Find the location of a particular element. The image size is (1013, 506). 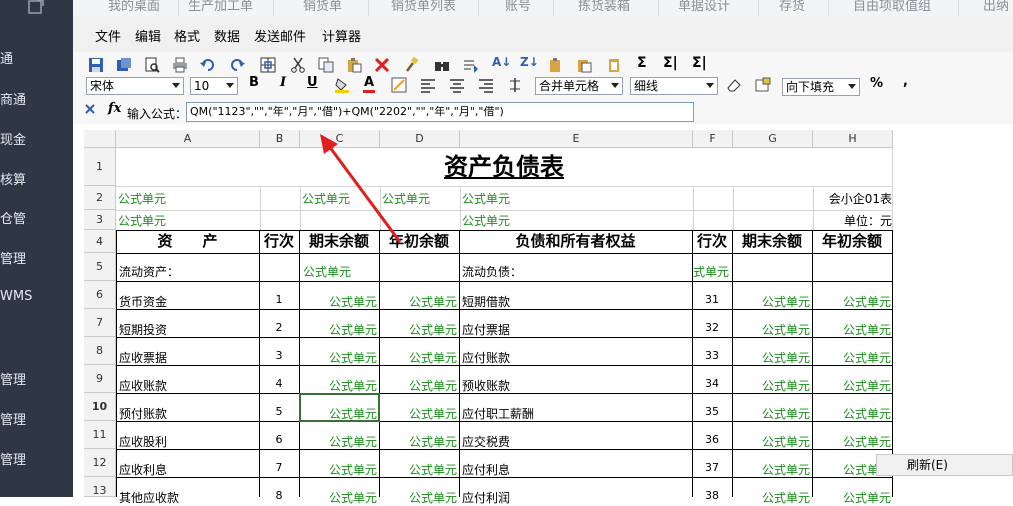

format-painter-icon is located at coordinates (412, 65).